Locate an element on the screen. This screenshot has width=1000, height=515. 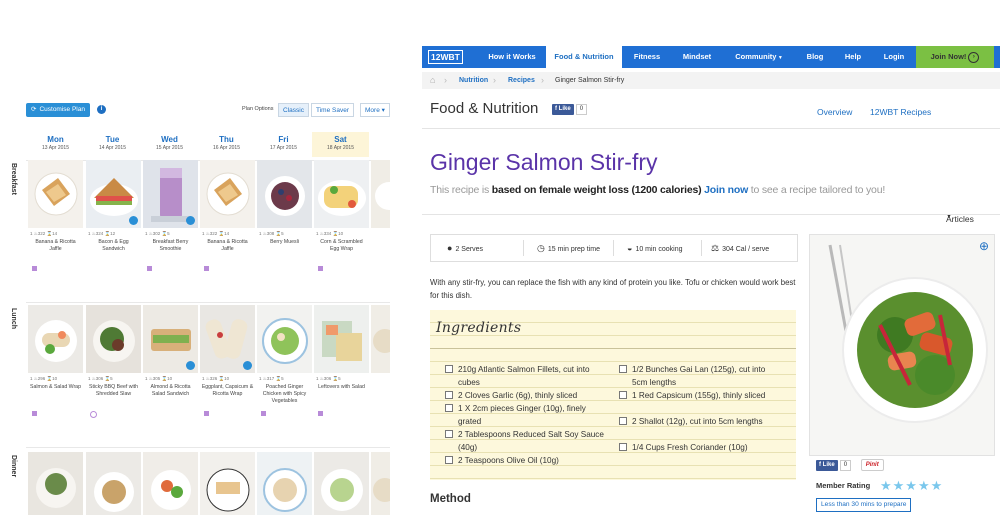
ingredient-item: 2 Shallot (12g), cut into 5cm lengths is located at coordinates (700, 421).